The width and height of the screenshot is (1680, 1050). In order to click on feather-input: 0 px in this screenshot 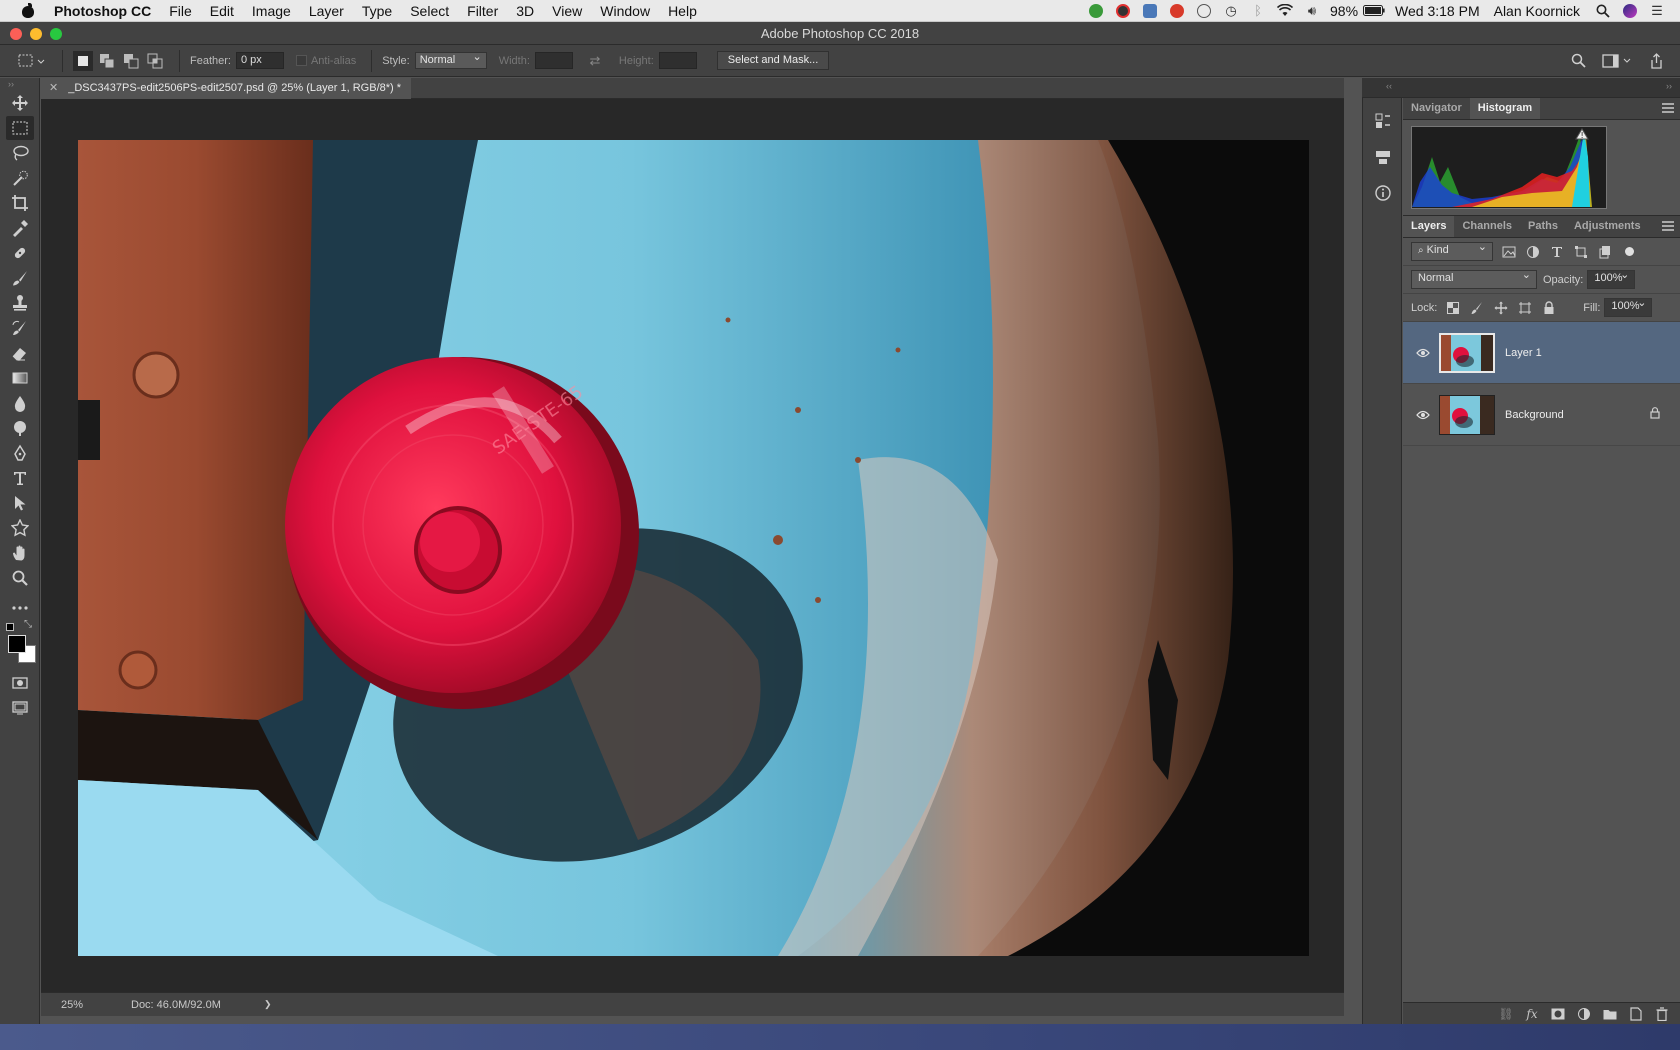, I will do `click(259, 60)`.